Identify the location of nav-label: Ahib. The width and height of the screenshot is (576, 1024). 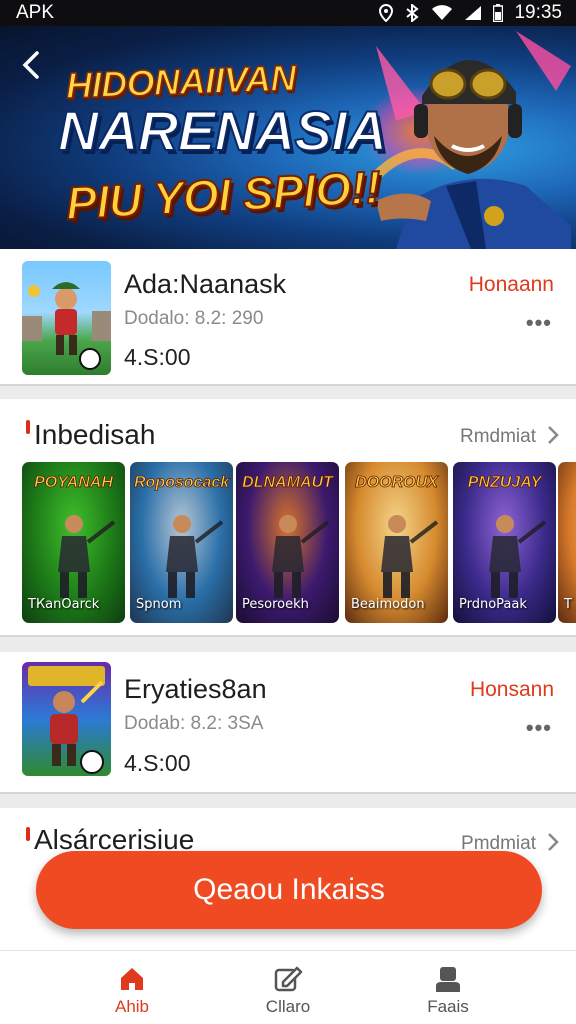
(132, 1006).